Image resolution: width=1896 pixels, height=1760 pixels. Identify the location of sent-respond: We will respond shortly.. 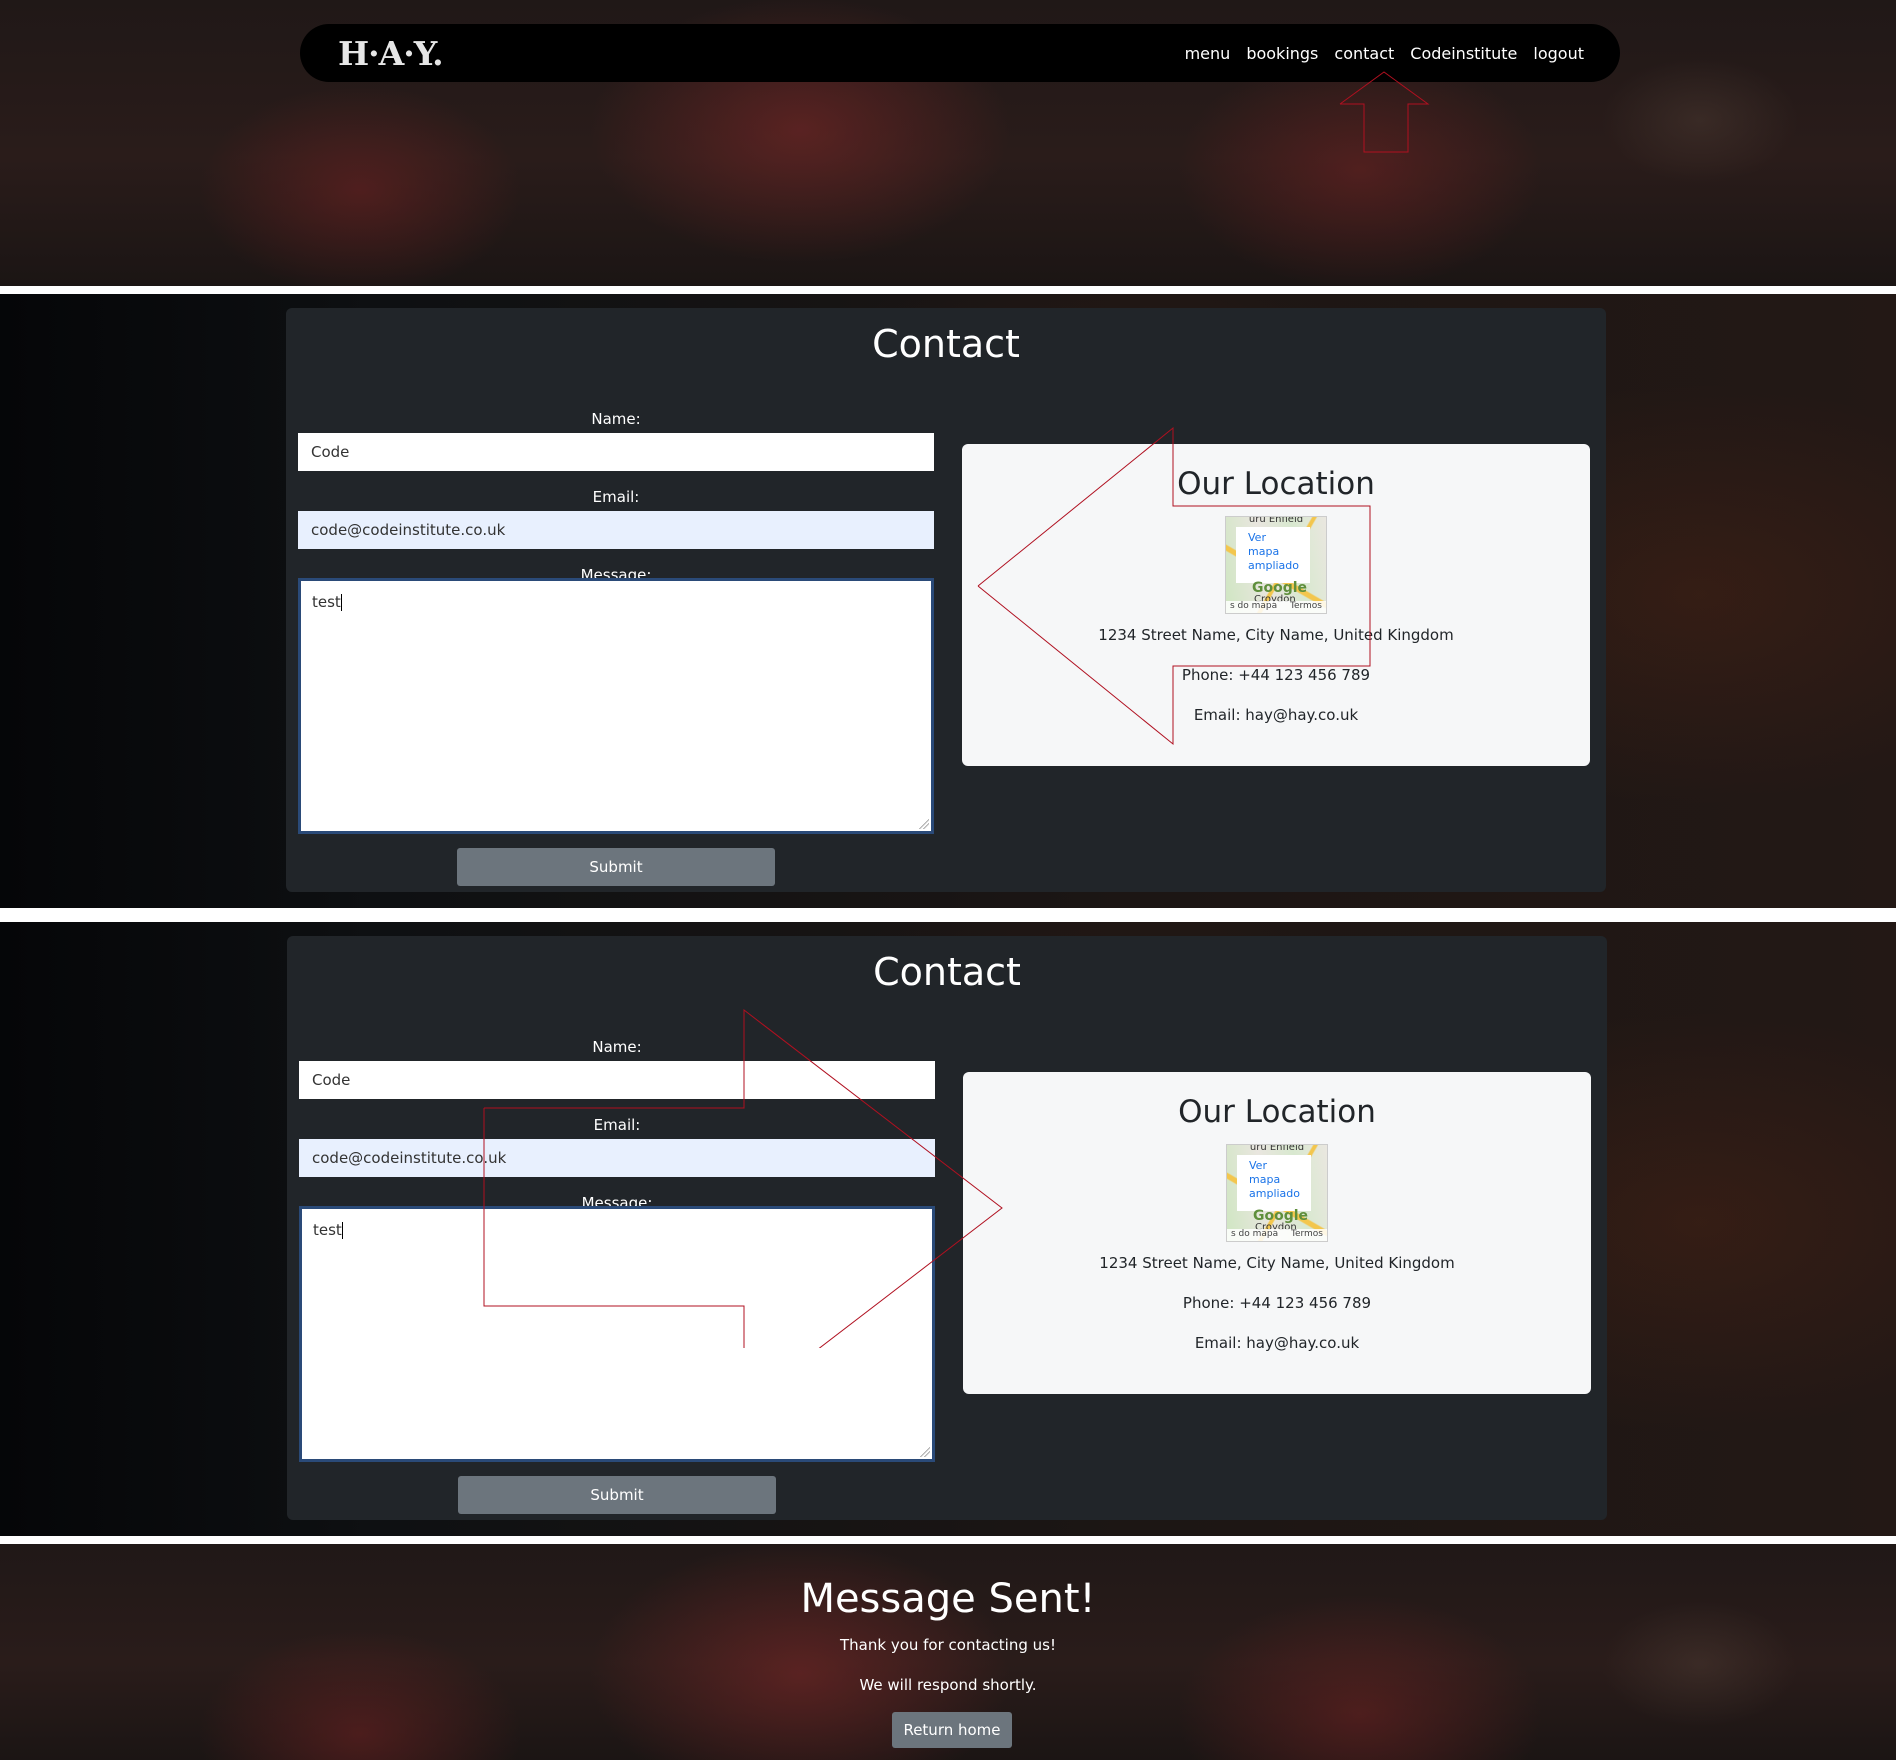
(948, 1685).